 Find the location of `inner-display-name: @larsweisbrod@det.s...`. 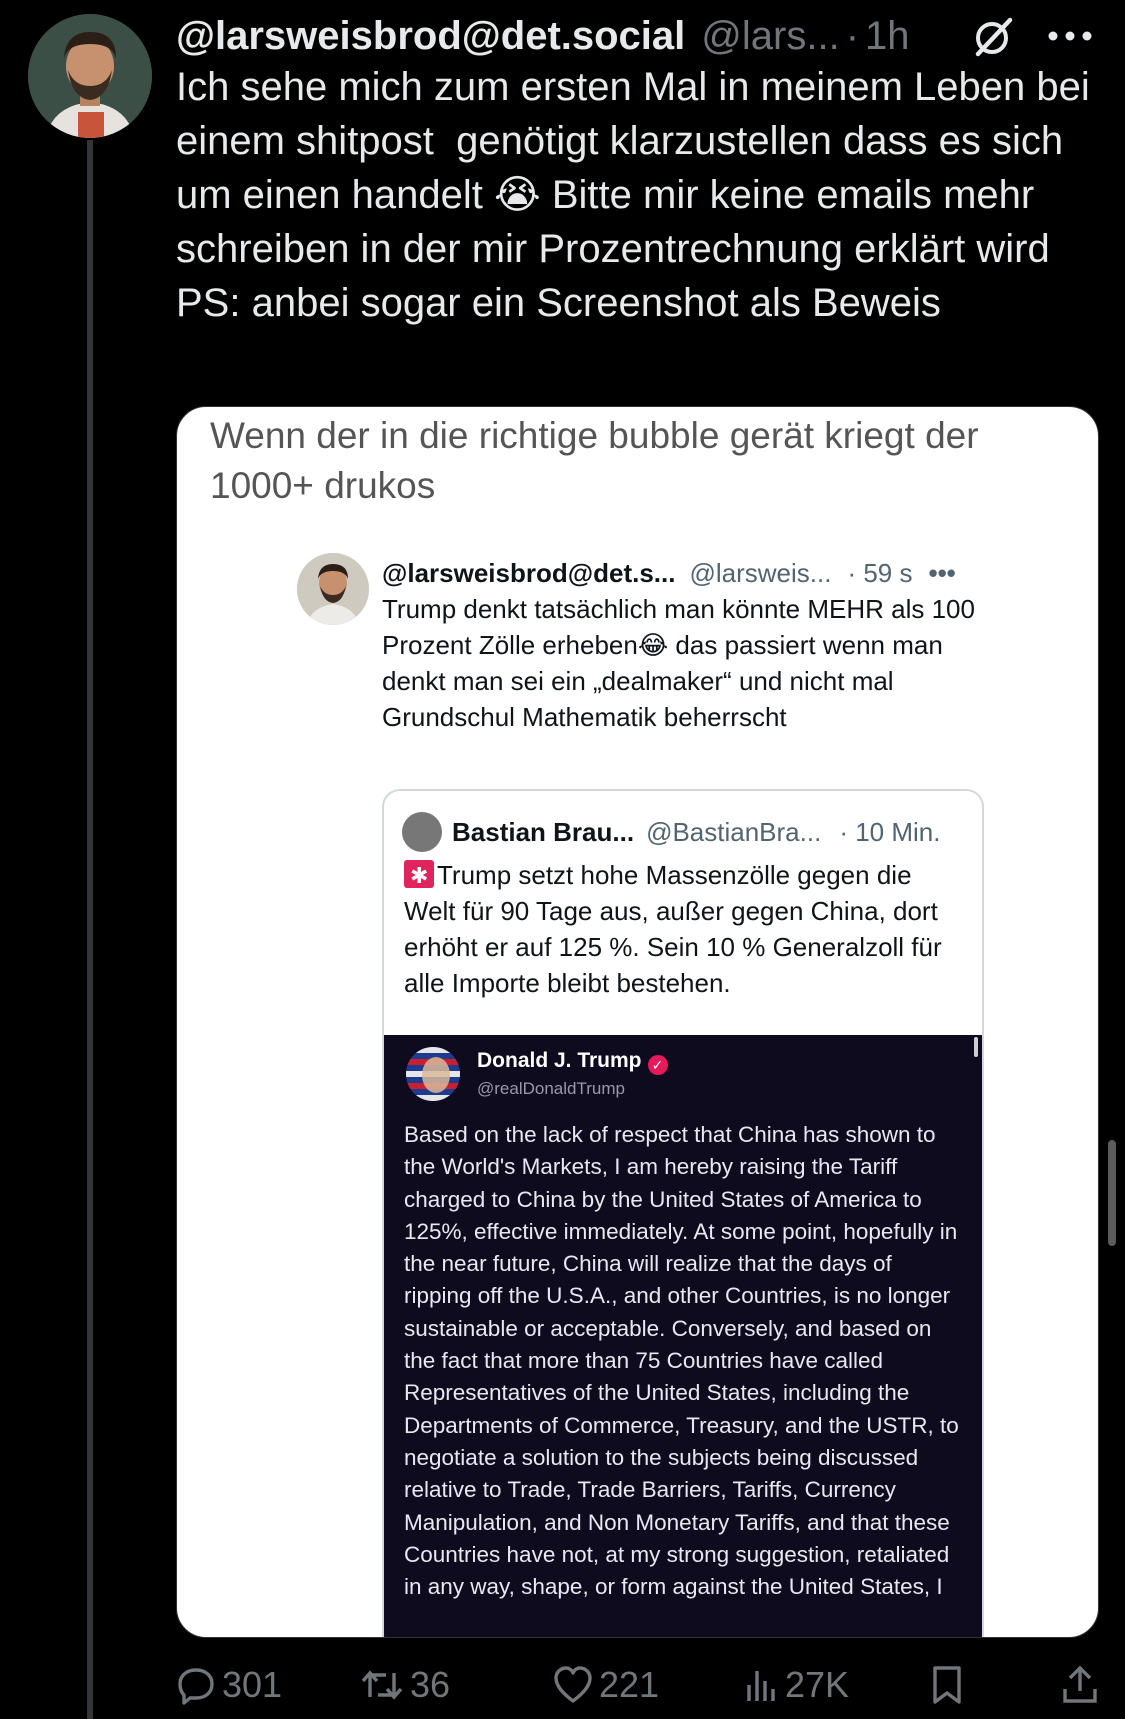

inner-display-name: @larsweisbrod@det.s... is located at coordinates (529, 572).